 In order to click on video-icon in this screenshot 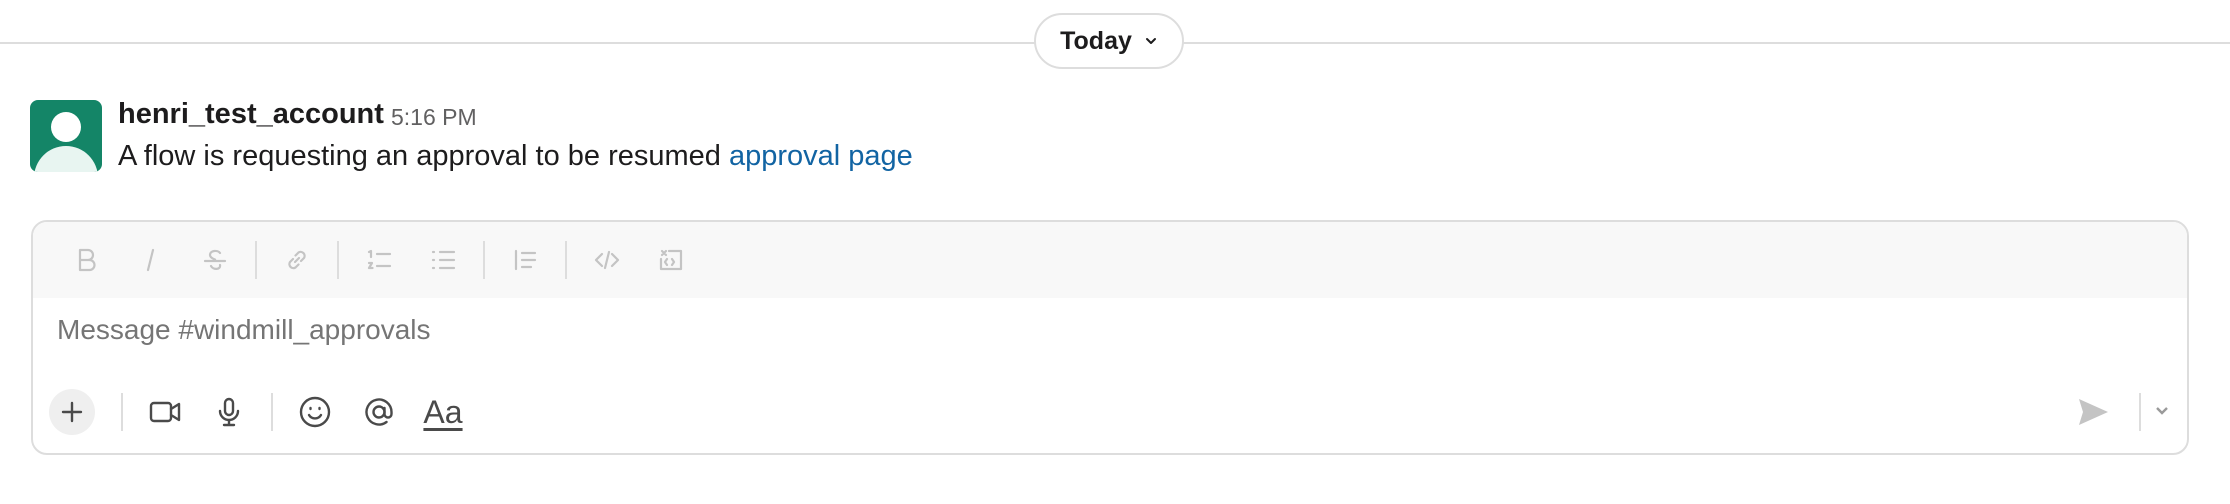, I will do `click(165, 412)`.